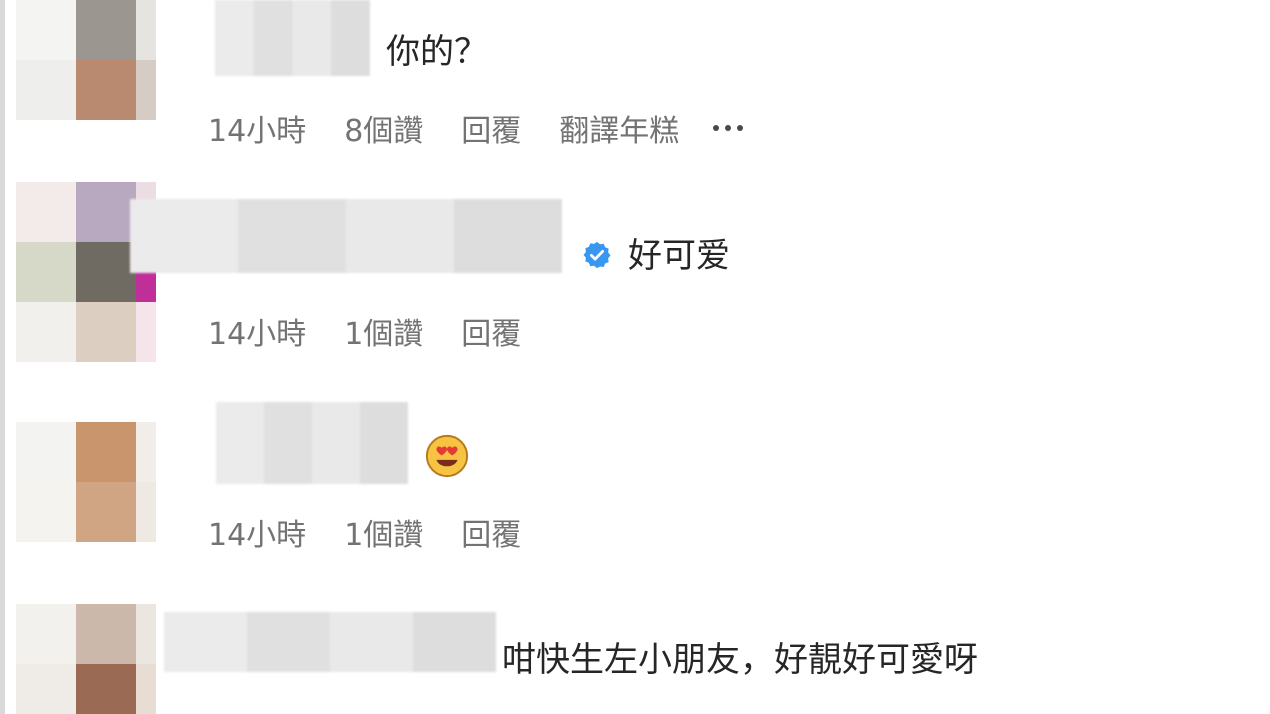 The width and height of the screenshot is (1270, 714). What do you see at coordinates (740, 660) in the screenshot?
I see `comment-text: 咁快生左小朋友，好靚好可愛呀` at bounding box center [740, 660].